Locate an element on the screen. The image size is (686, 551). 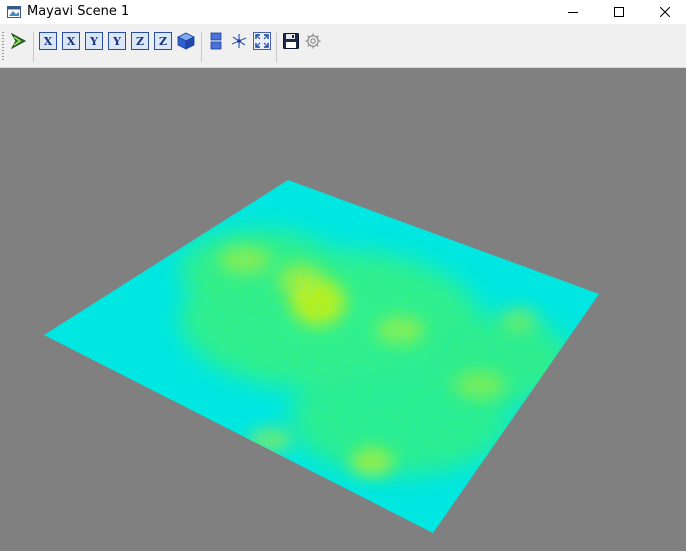
full-screen-button is located at coordinates (262, 41).